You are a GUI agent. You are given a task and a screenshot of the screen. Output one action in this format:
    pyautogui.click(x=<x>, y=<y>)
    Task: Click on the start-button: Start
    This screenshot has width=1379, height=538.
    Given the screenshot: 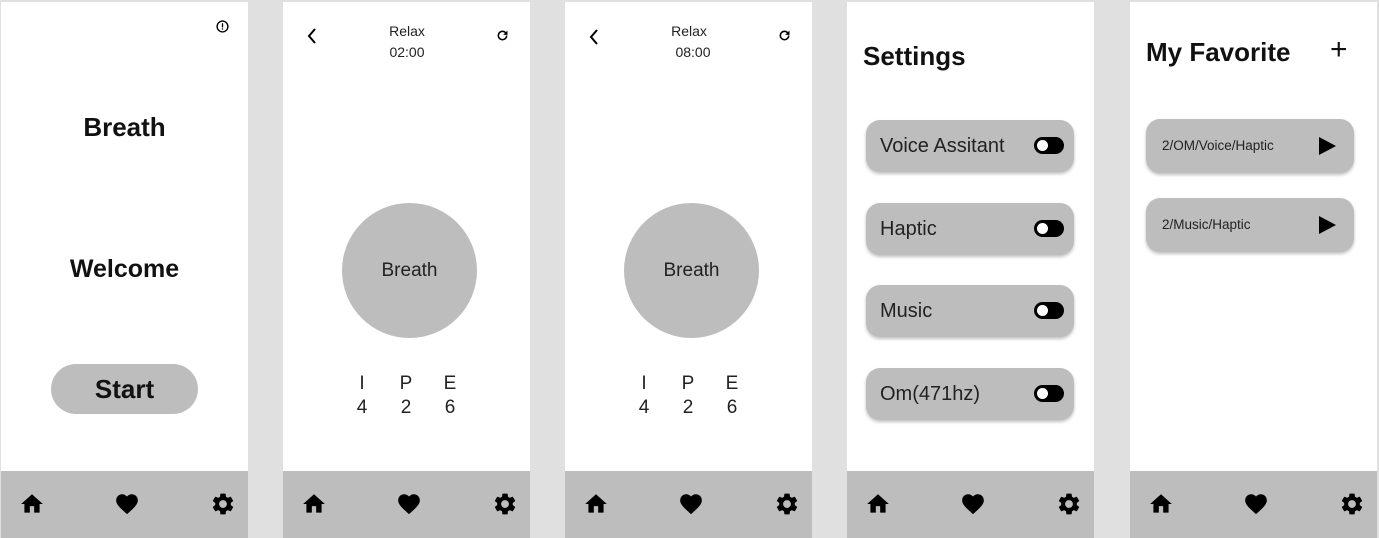 What is the action you would take?
    pyautogui.click(x=124, y=389)
    